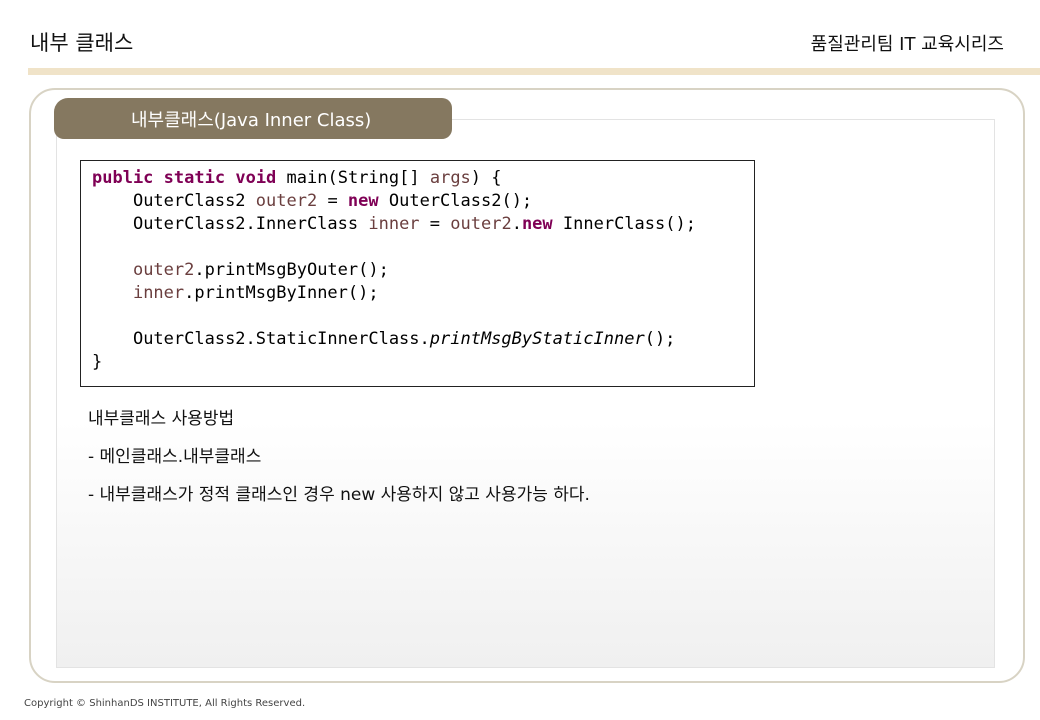 This screenshot has width=1040, height=720. I want to click on code-line: OuterClass2 outer2 = new OuterClass2();, so click(423, 201).